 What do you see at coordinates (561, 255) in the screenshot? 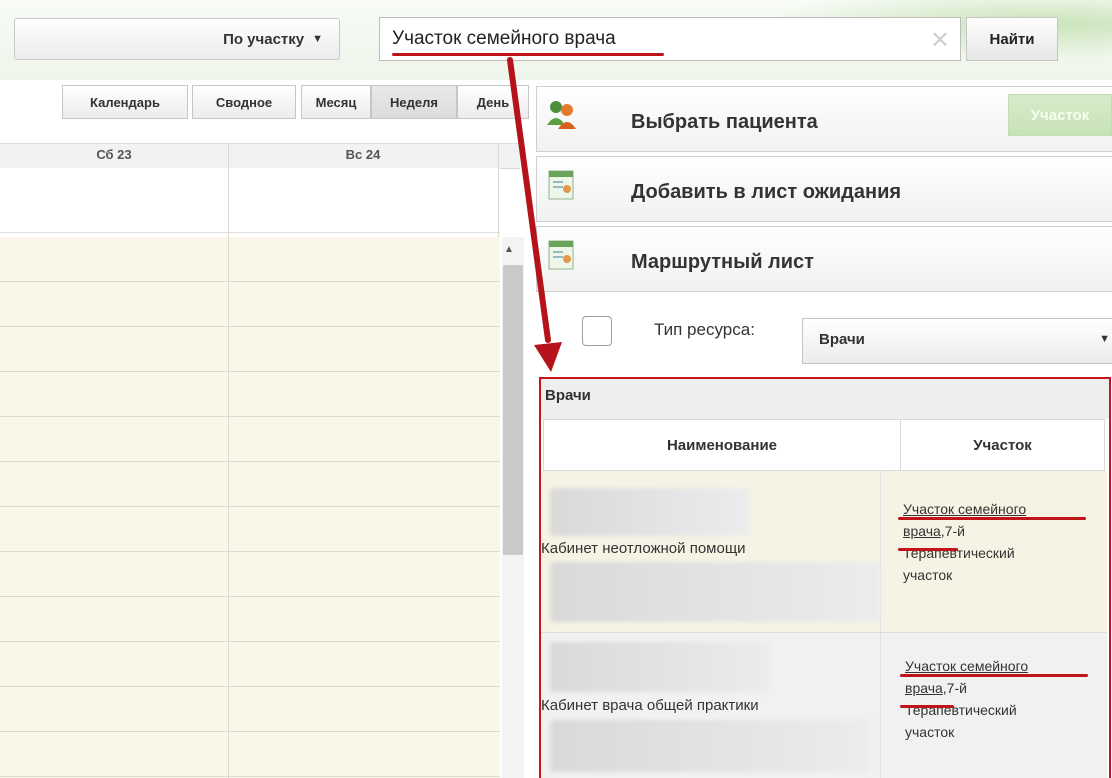
I see `route-sheet-icon` at bounding box center [561, 255].